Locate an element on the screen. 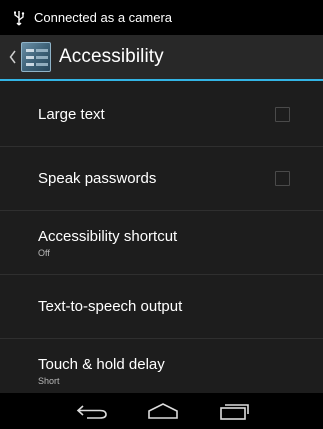 This screenshot has height=429, width=323. setting-title: Touch & hold delay is located at coordinates (101, 364).